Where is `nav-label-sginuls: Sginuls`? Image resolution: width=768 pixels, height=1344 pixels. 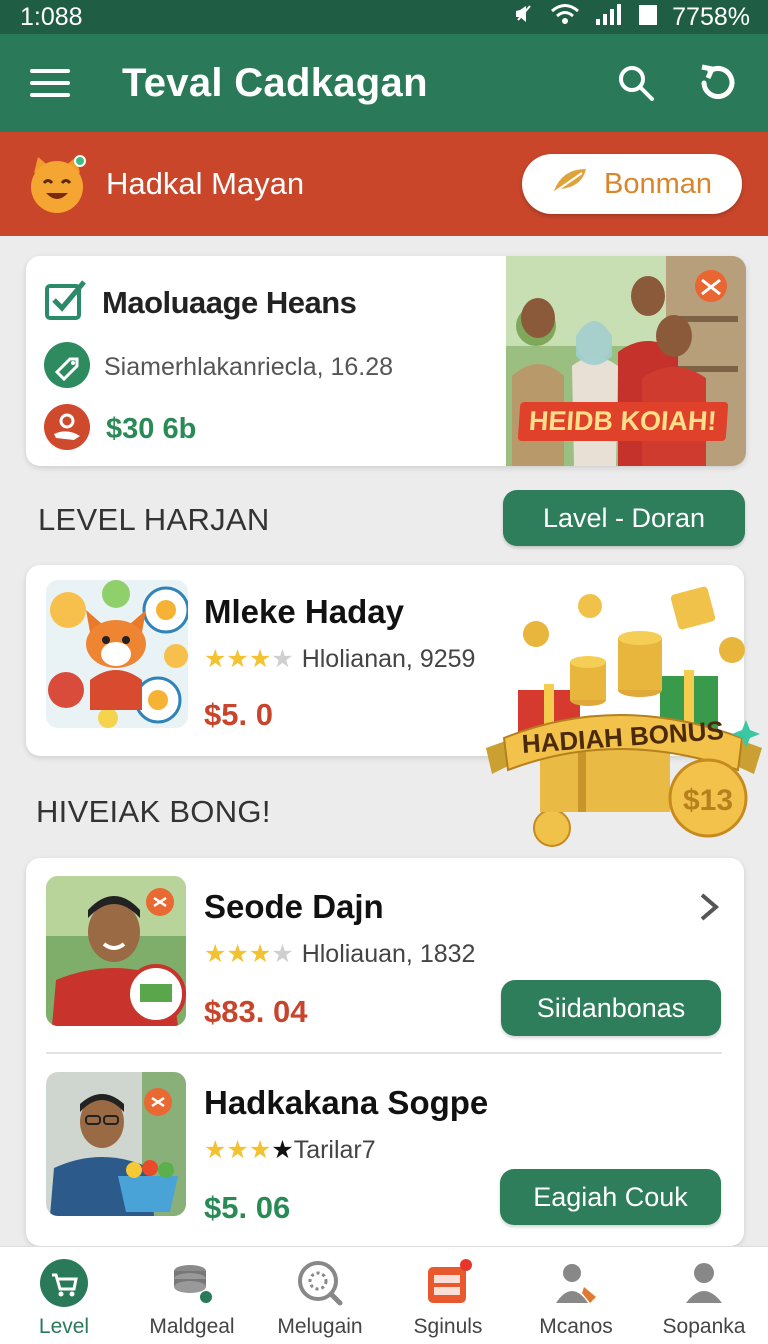 nav-label-sginuls: Sginuls is located at coordinates (448, 1326).